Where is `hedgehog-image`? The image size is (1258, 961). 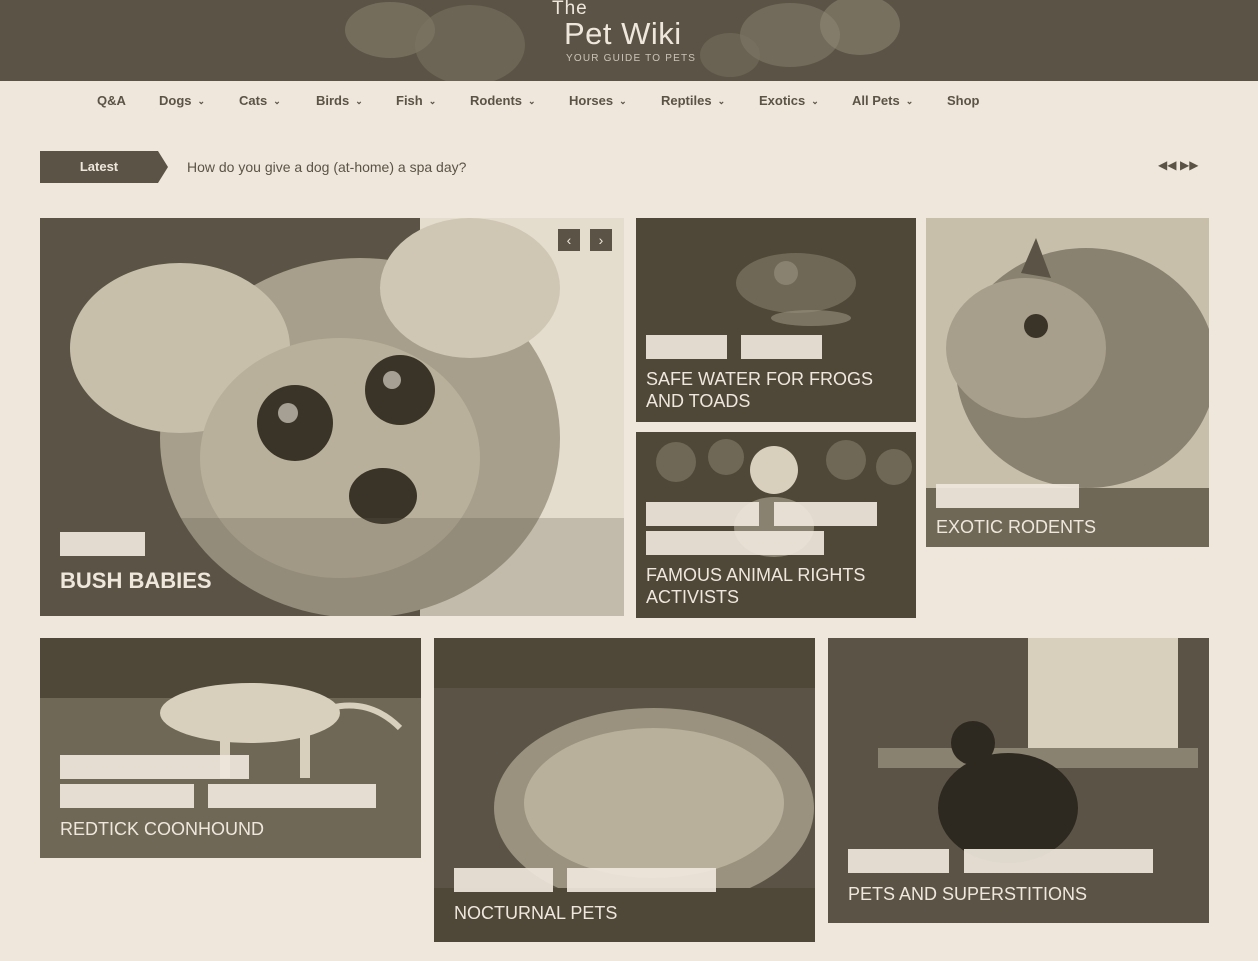 hedgehog-image is located at coordinates (624, 790).